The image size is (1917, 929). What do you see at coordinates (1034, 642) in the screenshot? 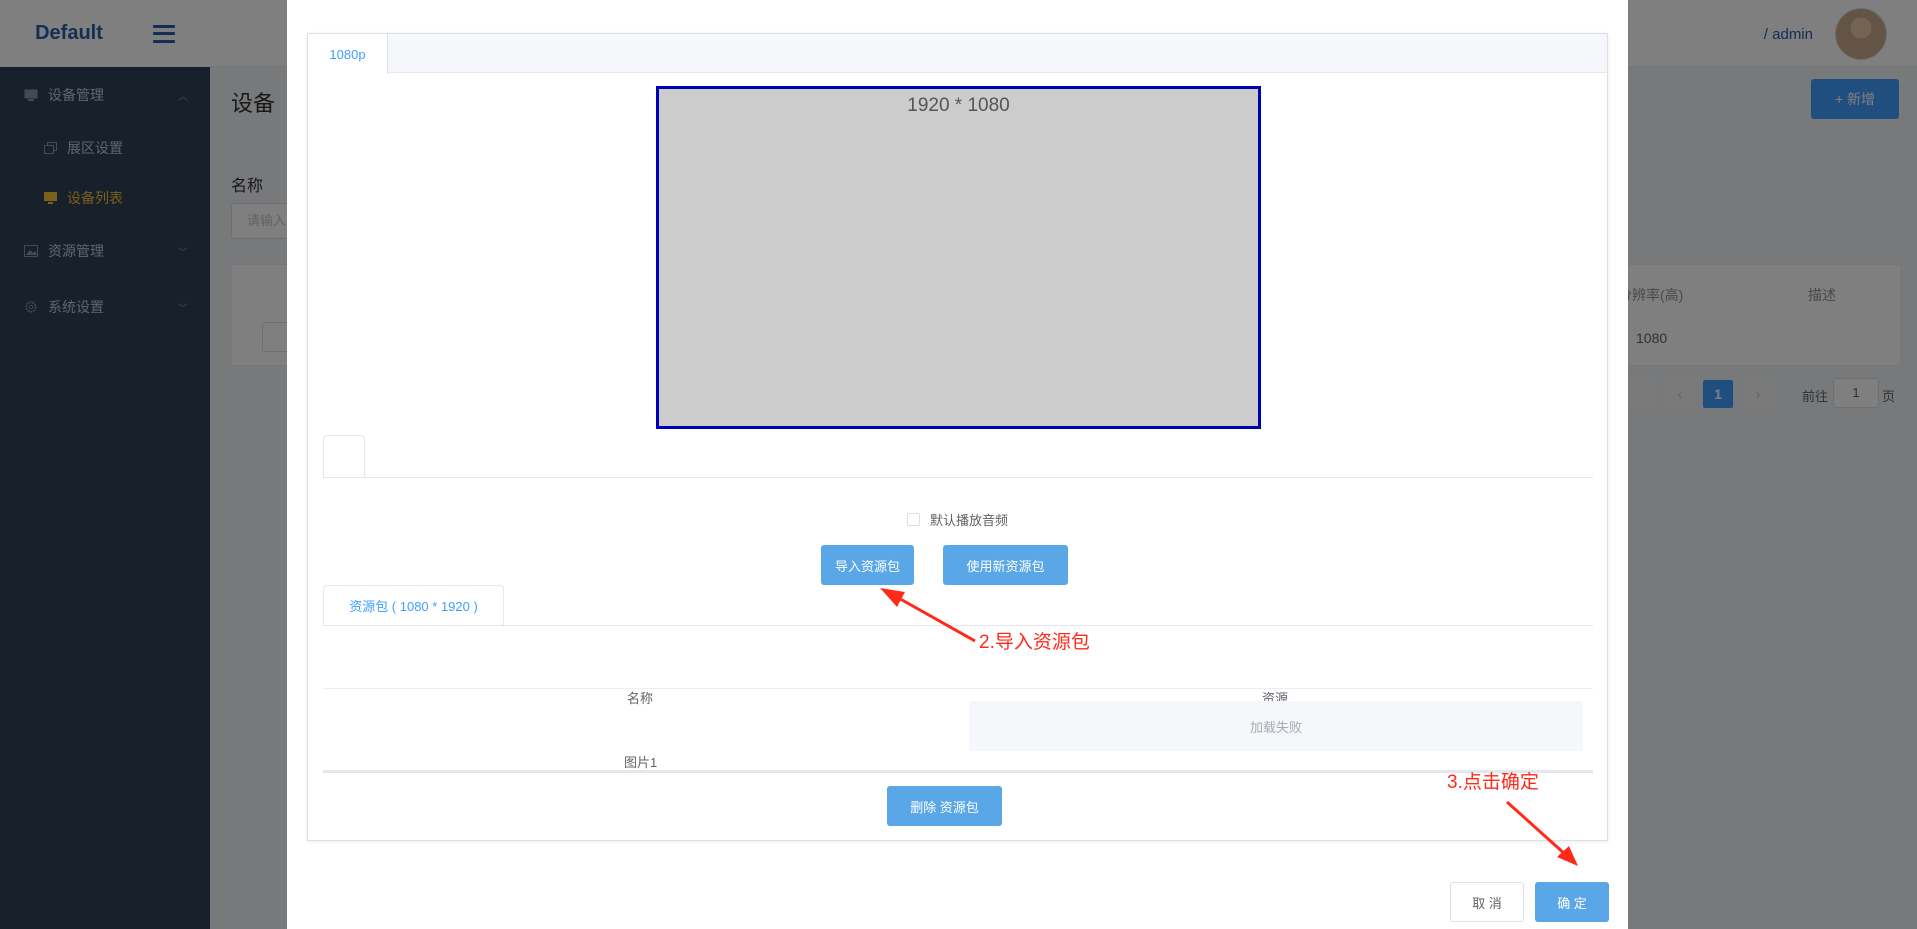
I see `annotation-step2: 2.导入资源包` at bounding box center [1034, 642].